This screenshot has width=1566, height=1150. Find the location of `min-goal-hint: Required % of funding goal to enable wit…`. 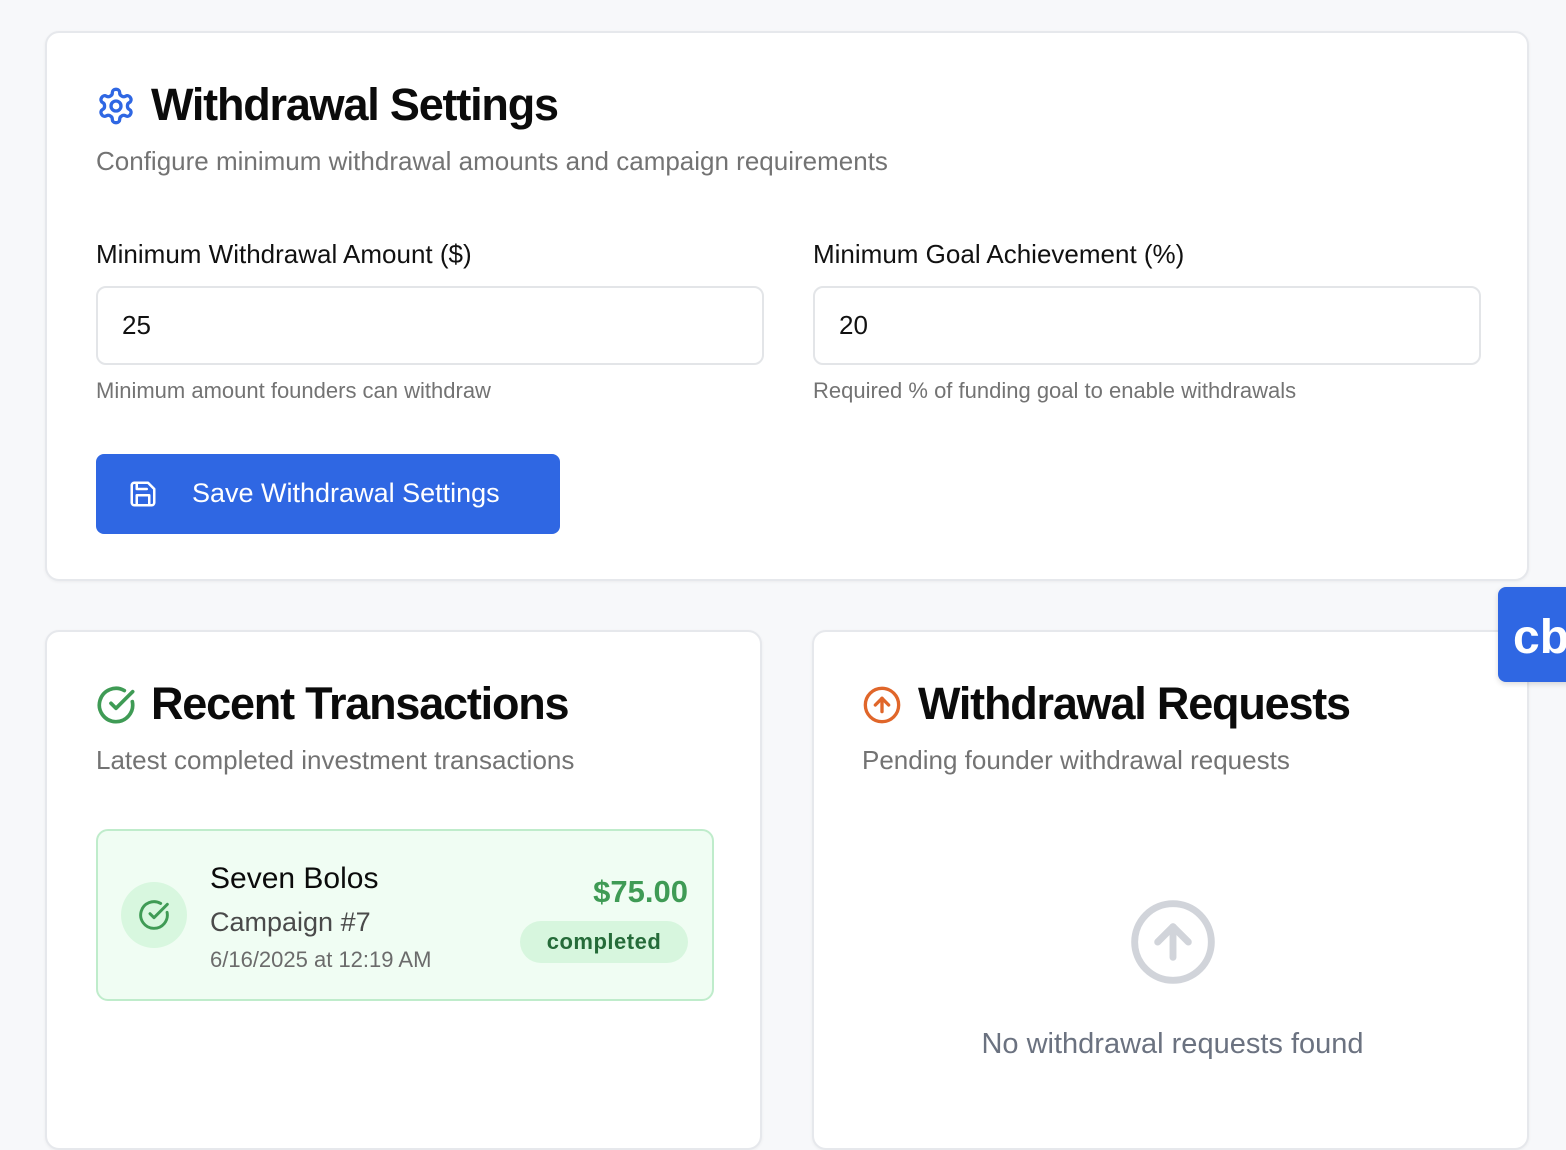

min-goal-hint: Required % of funding goal to enable wit… is located at coordinates (1055, 390).